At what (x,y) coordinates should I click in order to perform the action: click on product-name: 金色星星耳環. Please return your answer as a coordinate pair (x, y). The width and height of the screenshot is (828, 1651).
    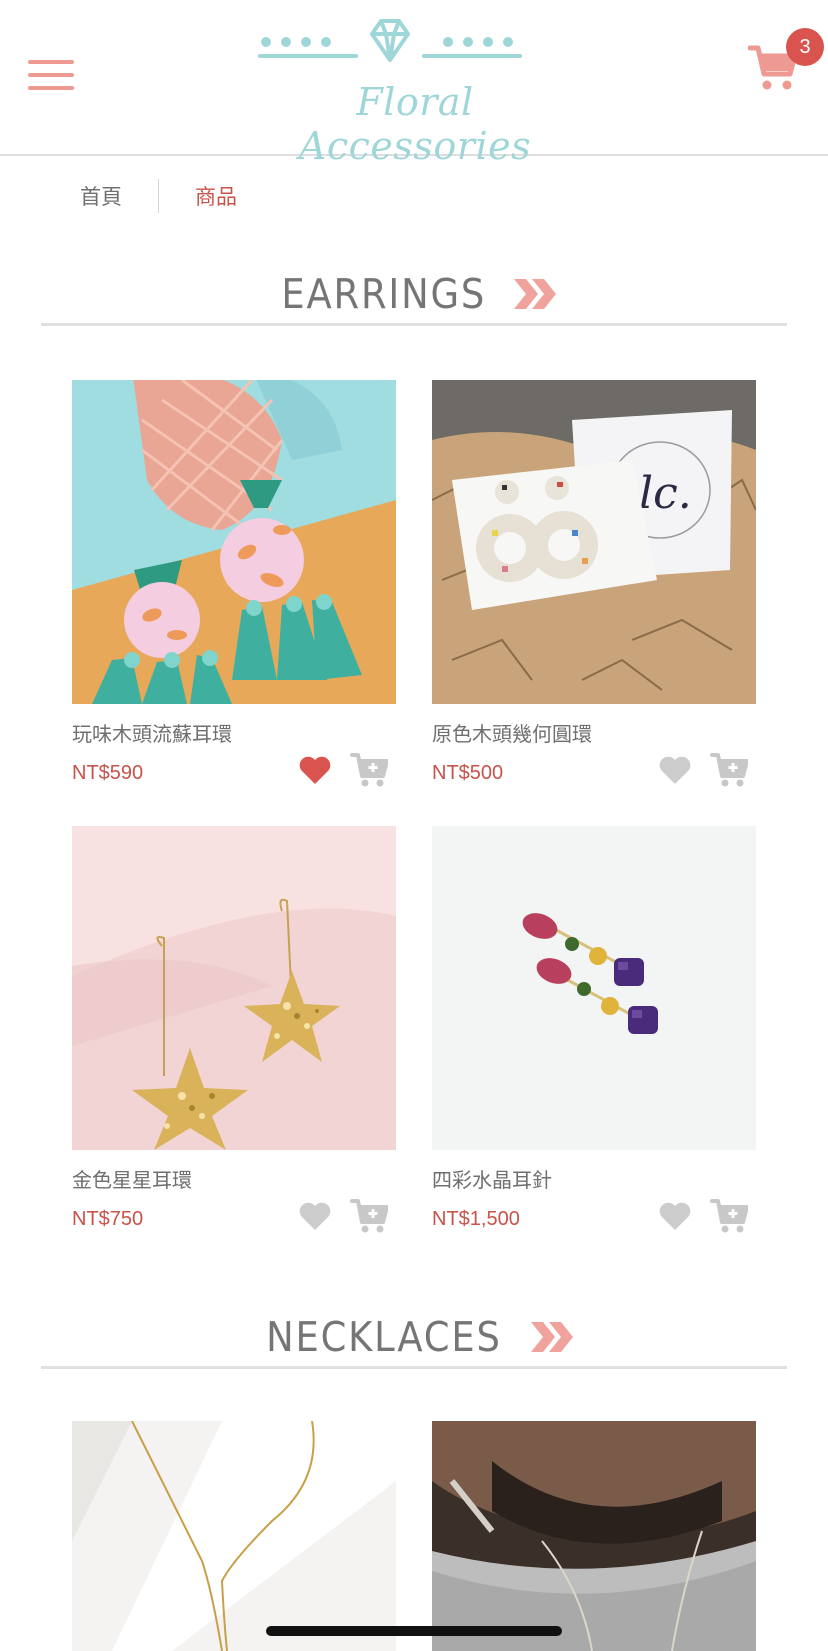
    Looking at the image, I should click on (132, 1178).